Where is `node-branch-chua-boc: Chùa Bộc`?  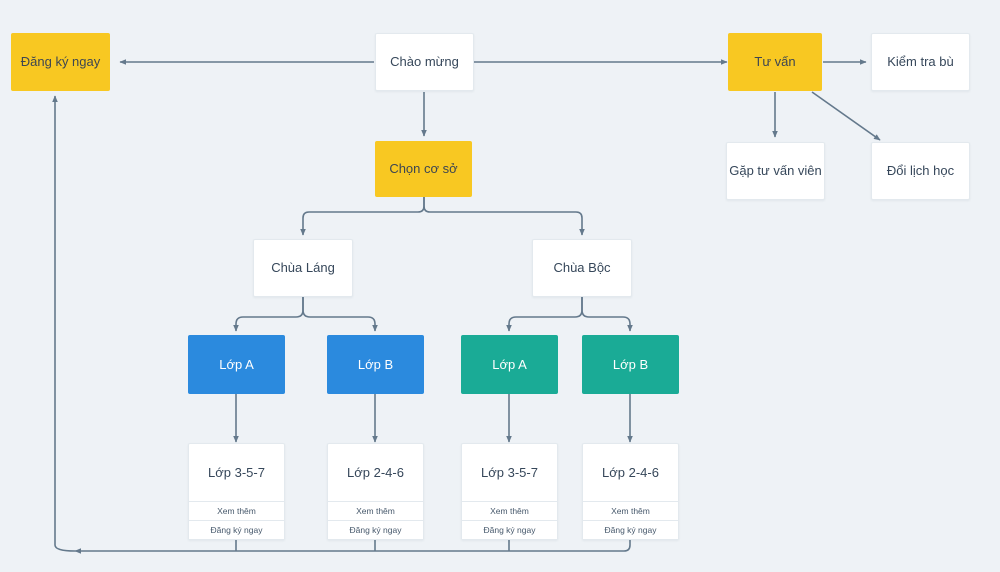 node-branch-chua-boc: Chùa Bộc is located at coordinates (582, 268).